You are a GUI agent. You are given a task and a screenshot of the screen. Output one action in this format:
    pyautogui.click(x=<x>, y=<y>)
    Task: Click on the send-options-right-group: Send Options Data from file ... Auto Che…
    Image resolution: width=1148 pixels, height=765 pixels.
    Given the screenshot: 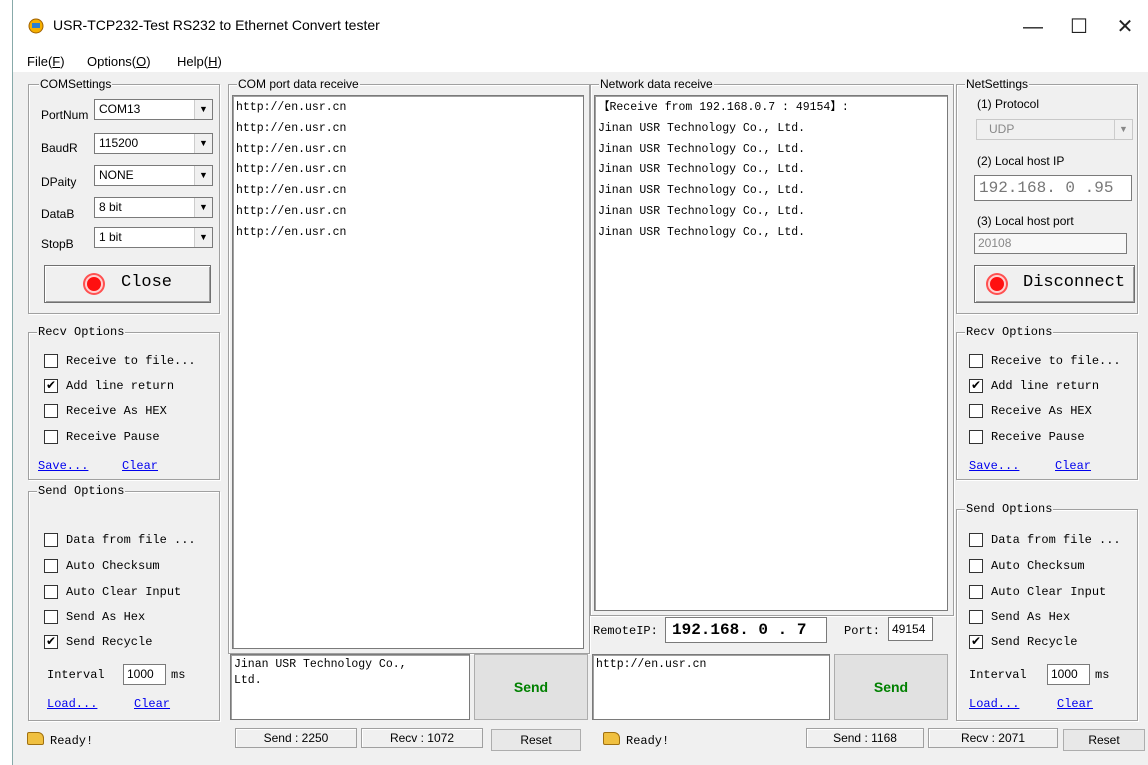 What is the action you would take?
    pyautogui.click(x=1047, y=611)
    